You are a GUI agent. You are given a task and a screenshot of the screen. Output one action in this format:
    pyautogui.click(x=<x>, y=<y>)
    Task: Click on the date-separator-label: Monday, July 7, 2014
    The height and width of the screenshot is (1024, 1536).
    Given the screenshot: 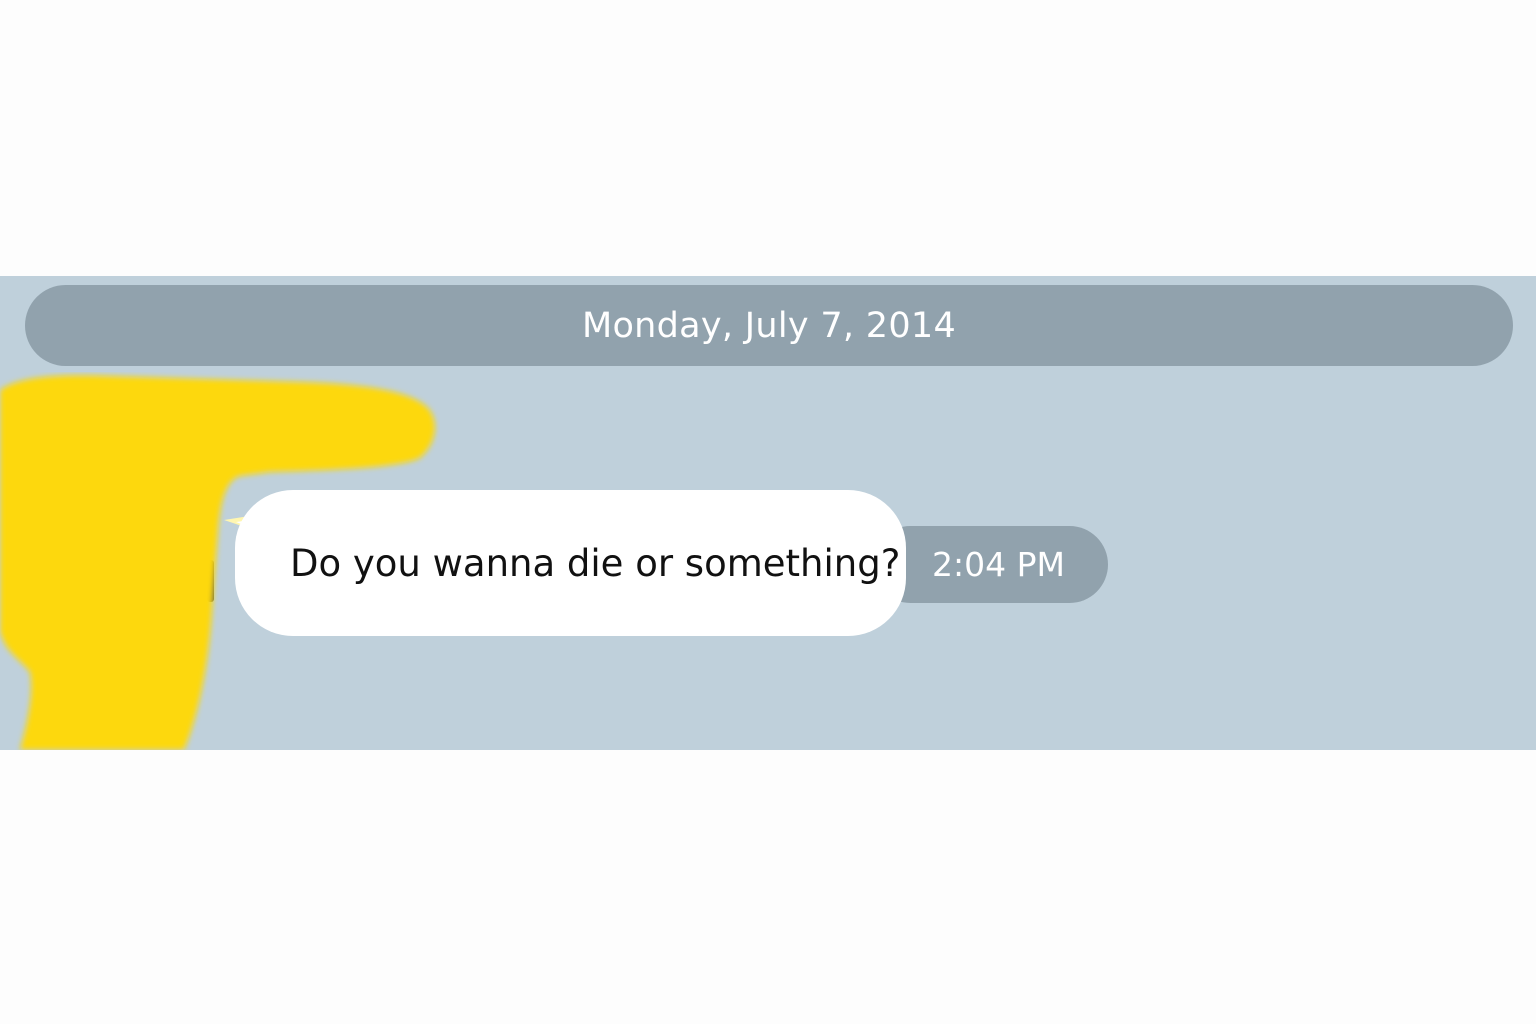 What is the action you would take?
    pyautogui.click(x=769, y=325)
    